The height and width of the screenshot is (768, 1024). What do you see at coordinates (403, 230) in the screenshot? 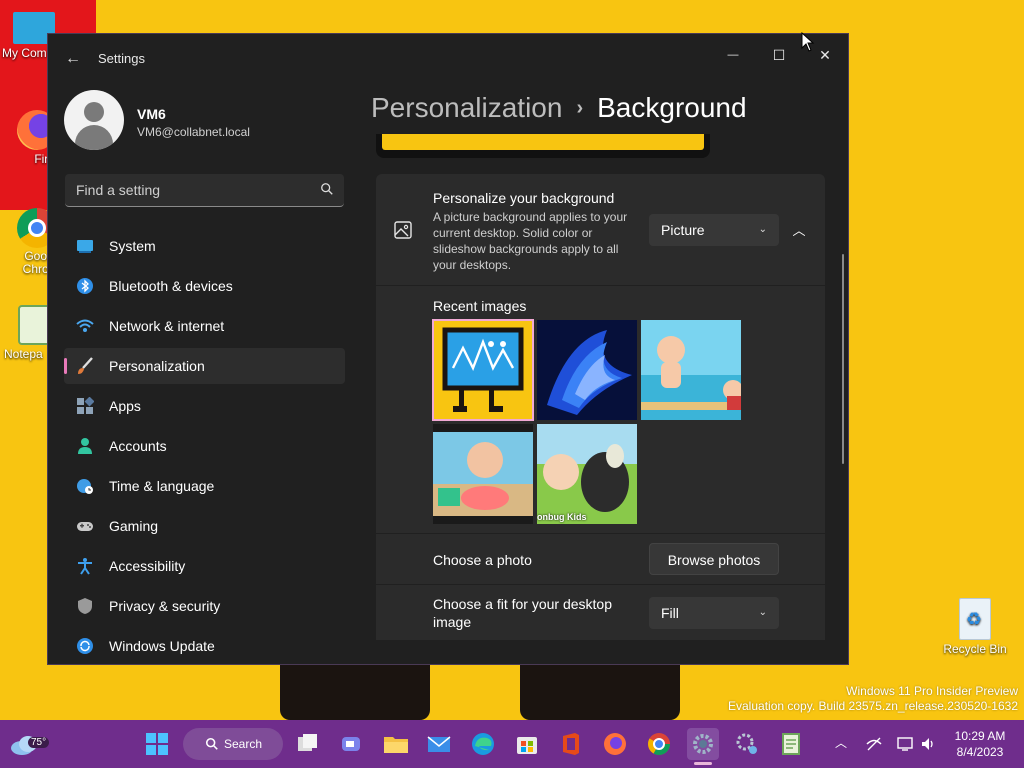
I see `picture-icon` at bounding box center [403, 230].